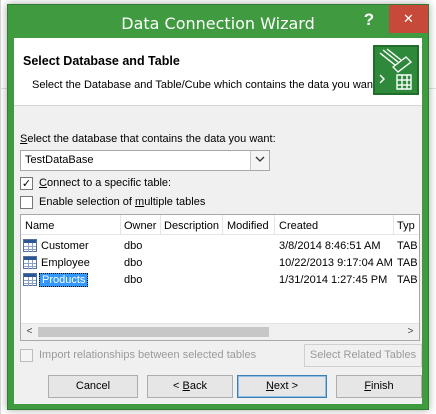 The image size is (436, 414). Describe the element at coordinates (153, 332) in the screenshot. I see `scrollbar-thumb` at that location.